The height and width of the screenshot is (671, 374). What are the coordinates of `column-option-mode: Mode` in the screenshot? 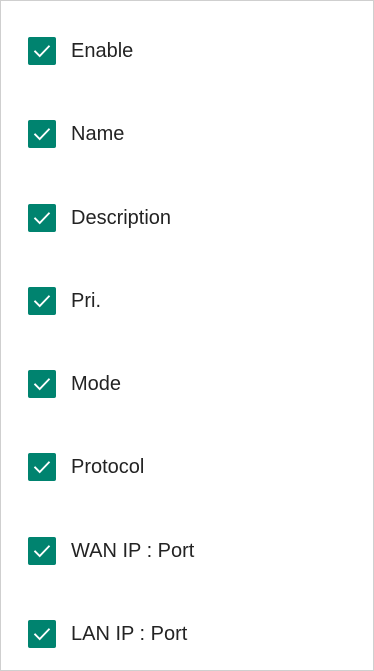 It's located at (193, 384).